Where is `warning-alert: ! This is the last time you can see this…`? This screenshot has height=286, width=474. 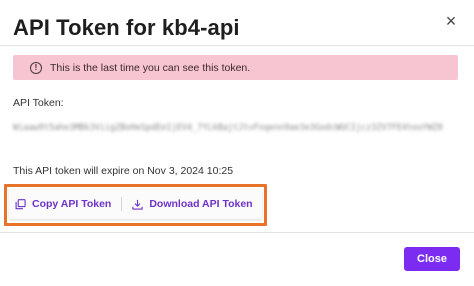 warning-alert: ! This is the last time you can see this… is located at coordinates (235, 67).